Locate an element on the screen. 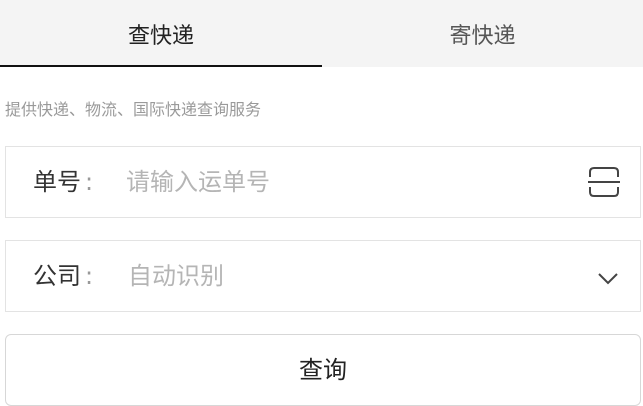 The image size is (643, 406). tab-send-express: 寄快递 is located at coordinates (482, 33).